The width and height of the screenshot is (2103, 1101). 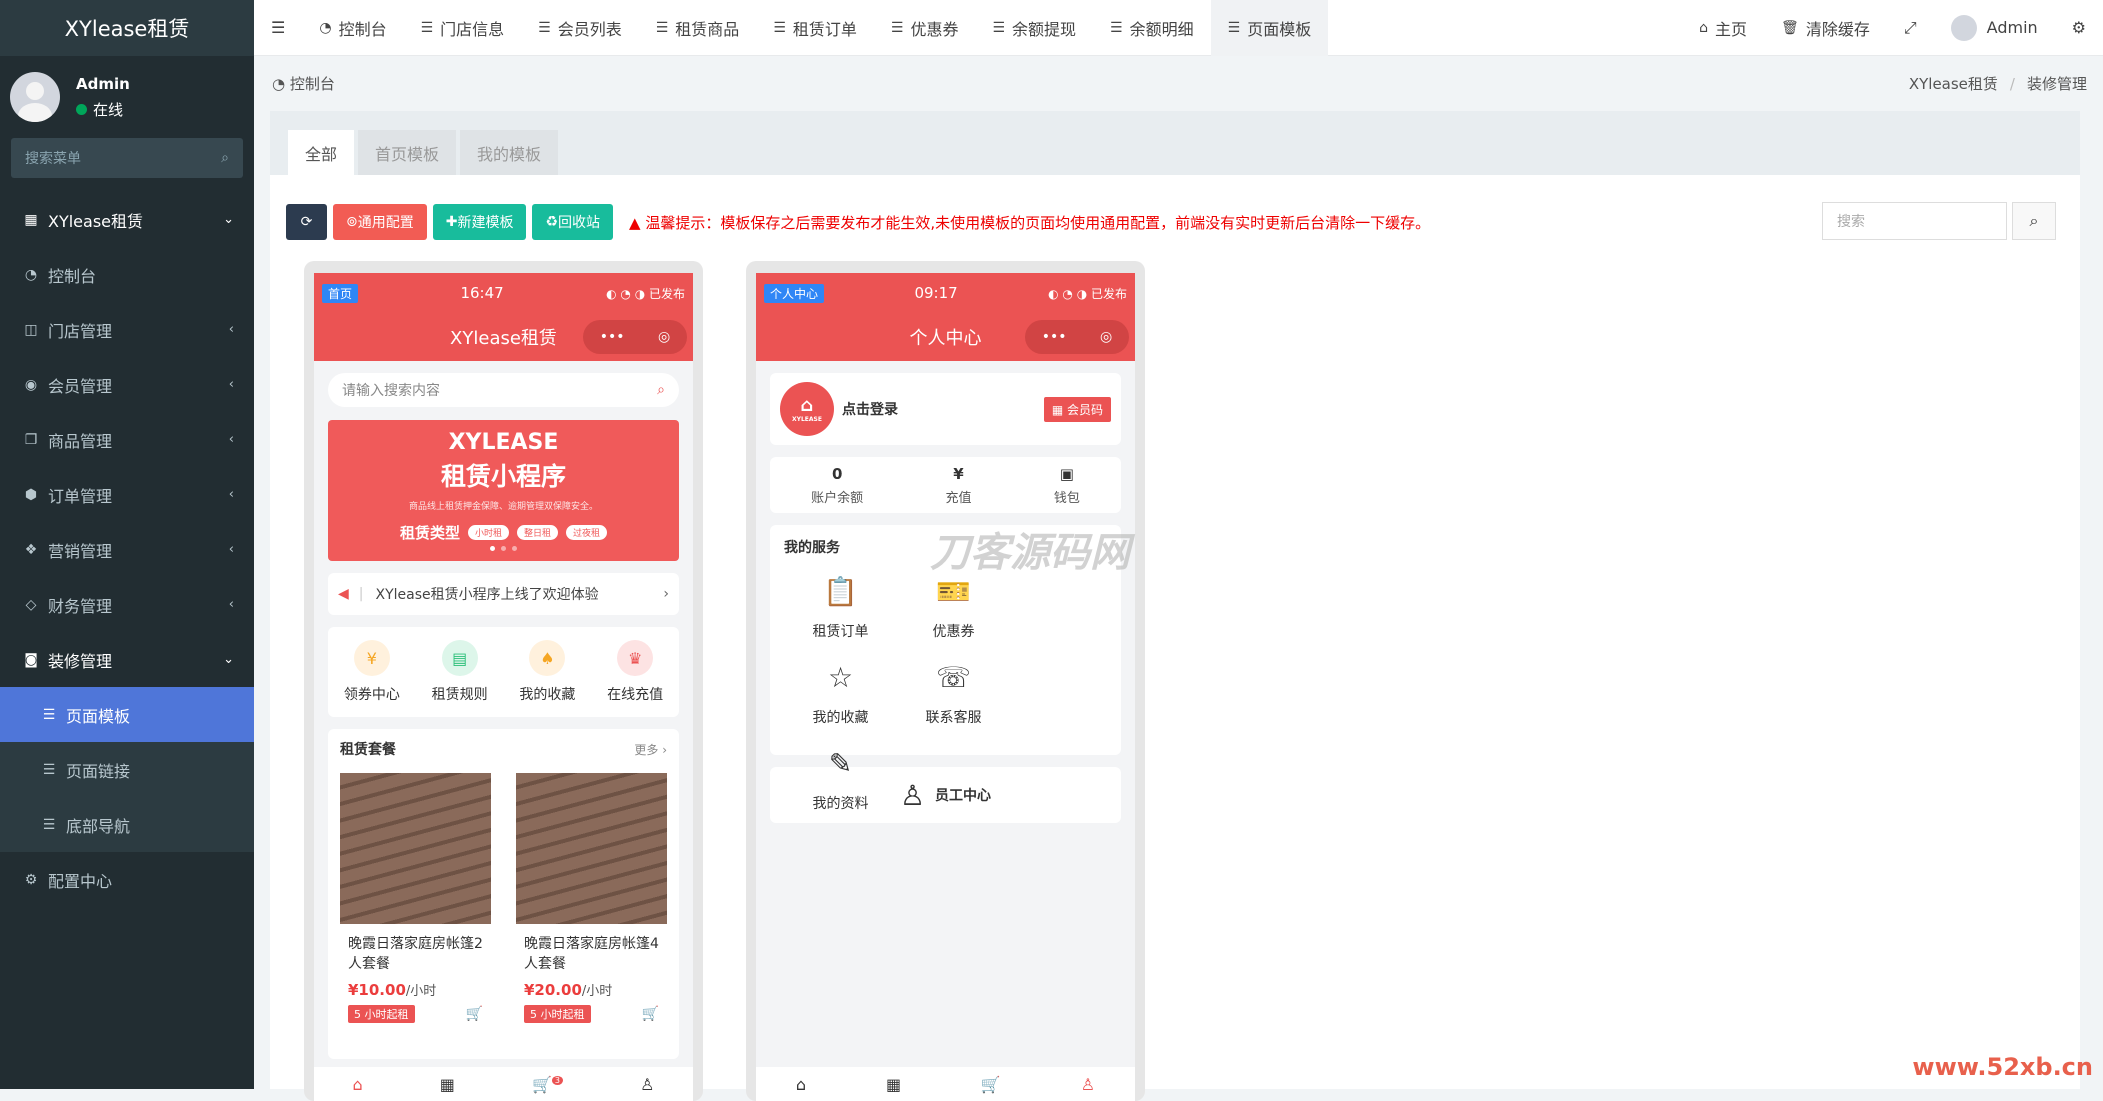 I want to click on sidebar-item-xylease: ▦XYlease租赁⌄, so click(x=127, y=219).